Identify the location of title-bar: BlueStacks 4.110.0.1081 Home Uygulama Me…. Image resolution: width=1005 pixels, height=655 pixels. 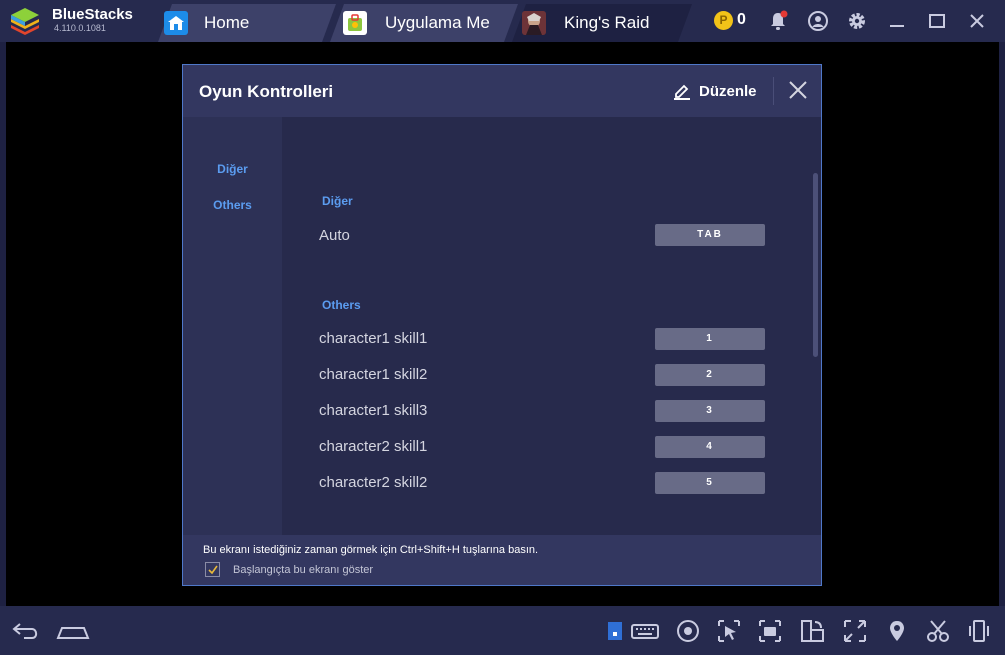
(502, 21).